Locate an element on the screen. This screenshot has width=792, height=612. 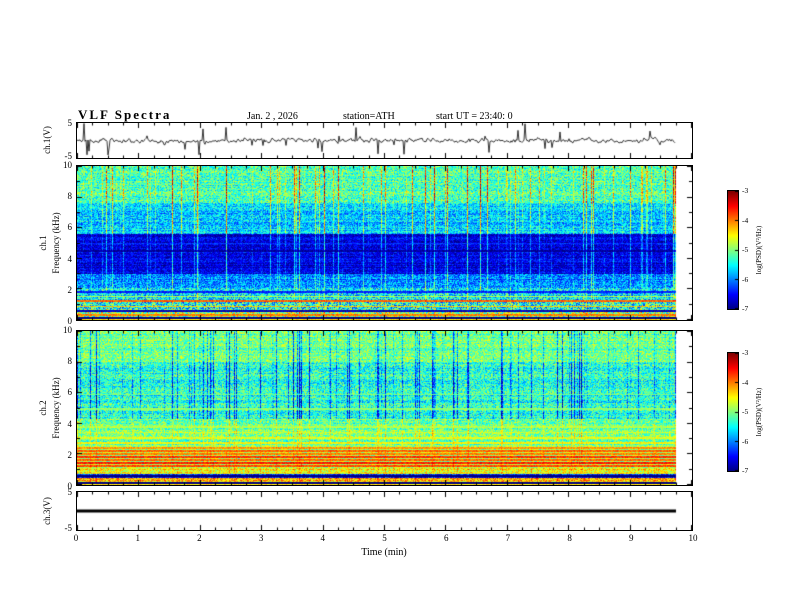
x-tick-label: 0 is located at coordinates (76, 538).